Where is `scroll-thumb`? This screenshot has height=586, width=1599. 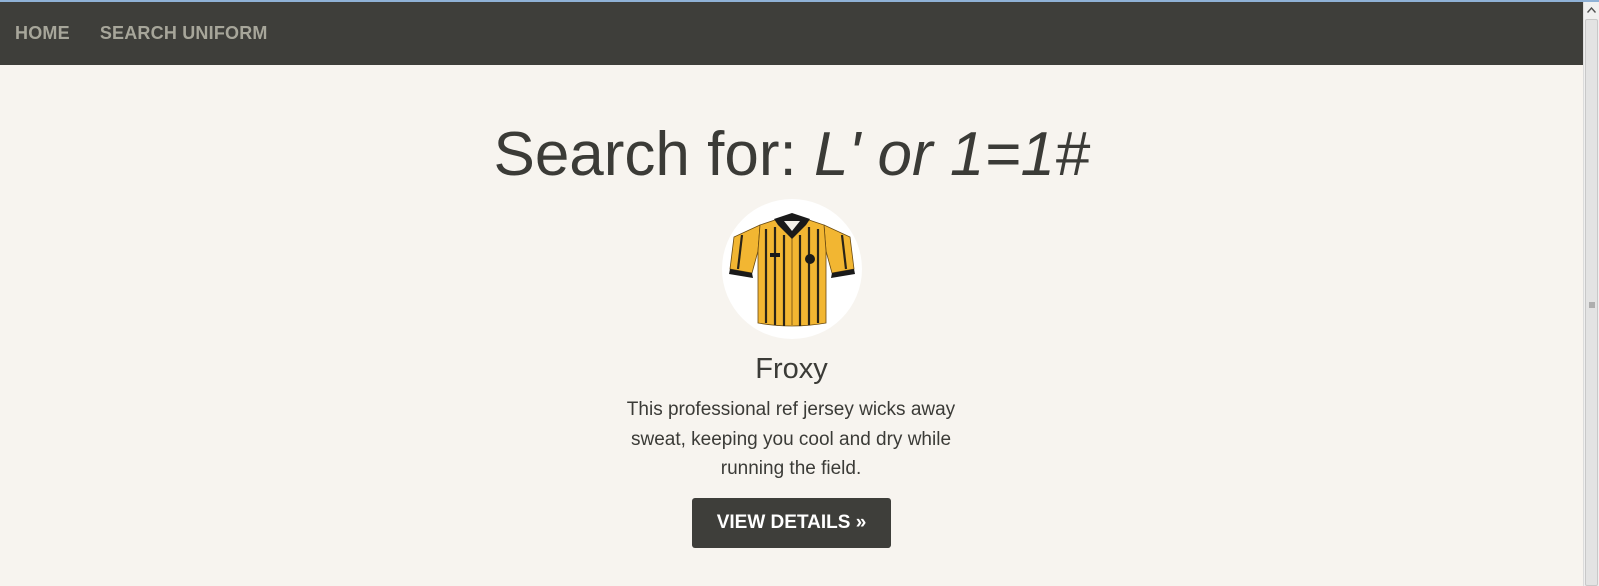
scroll-thumb is located at coordinates (1591, 302).